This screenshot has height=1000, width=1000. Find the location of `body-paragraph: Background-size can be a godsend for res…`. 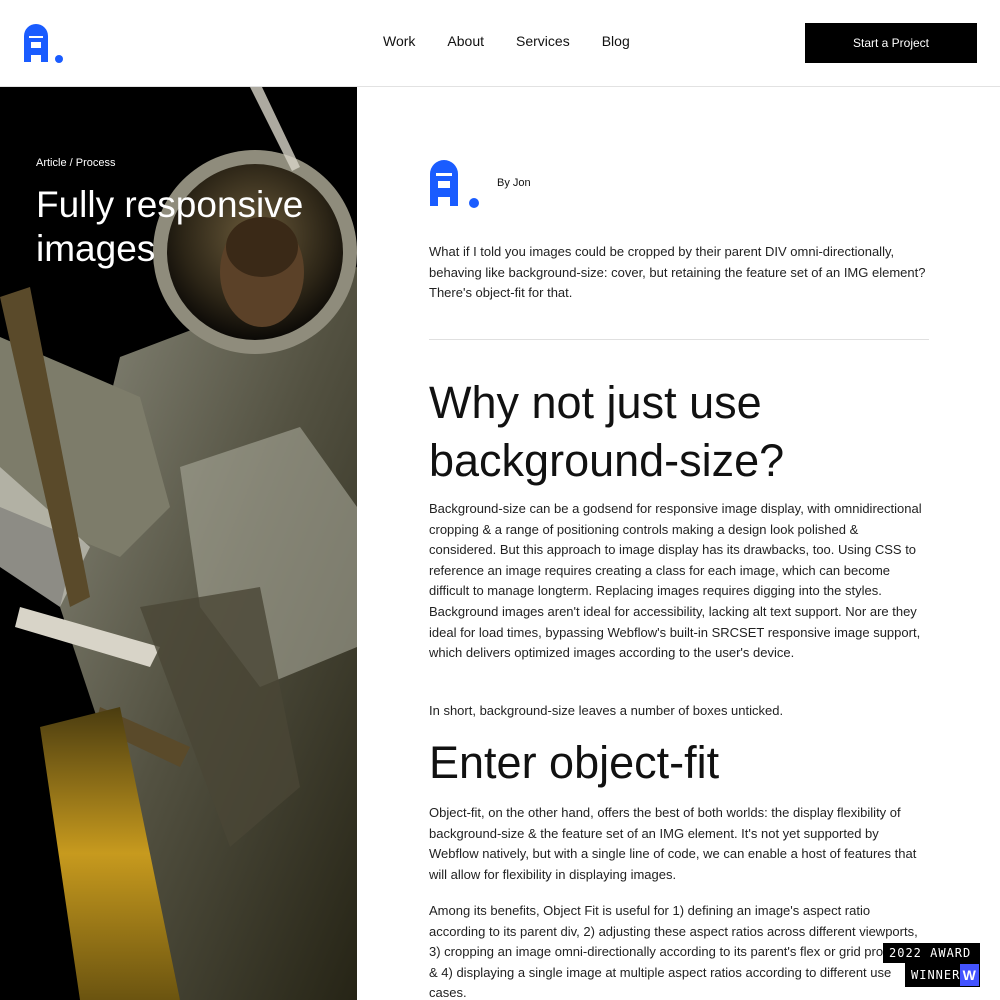

body-paragraph: Background-size can be a godsend for res… is located at coordinates (675, 581).